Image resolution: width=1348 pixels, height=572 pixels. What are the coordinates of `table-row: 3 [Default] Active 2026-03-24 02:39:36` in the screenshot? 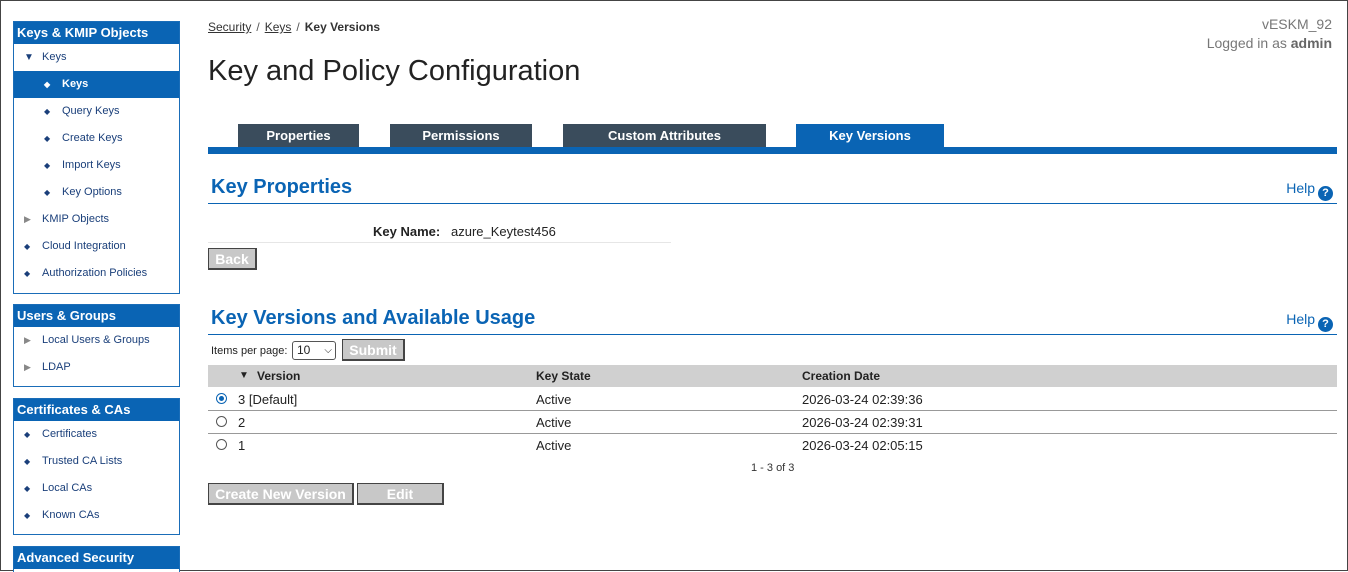 It's located at (772, 399).